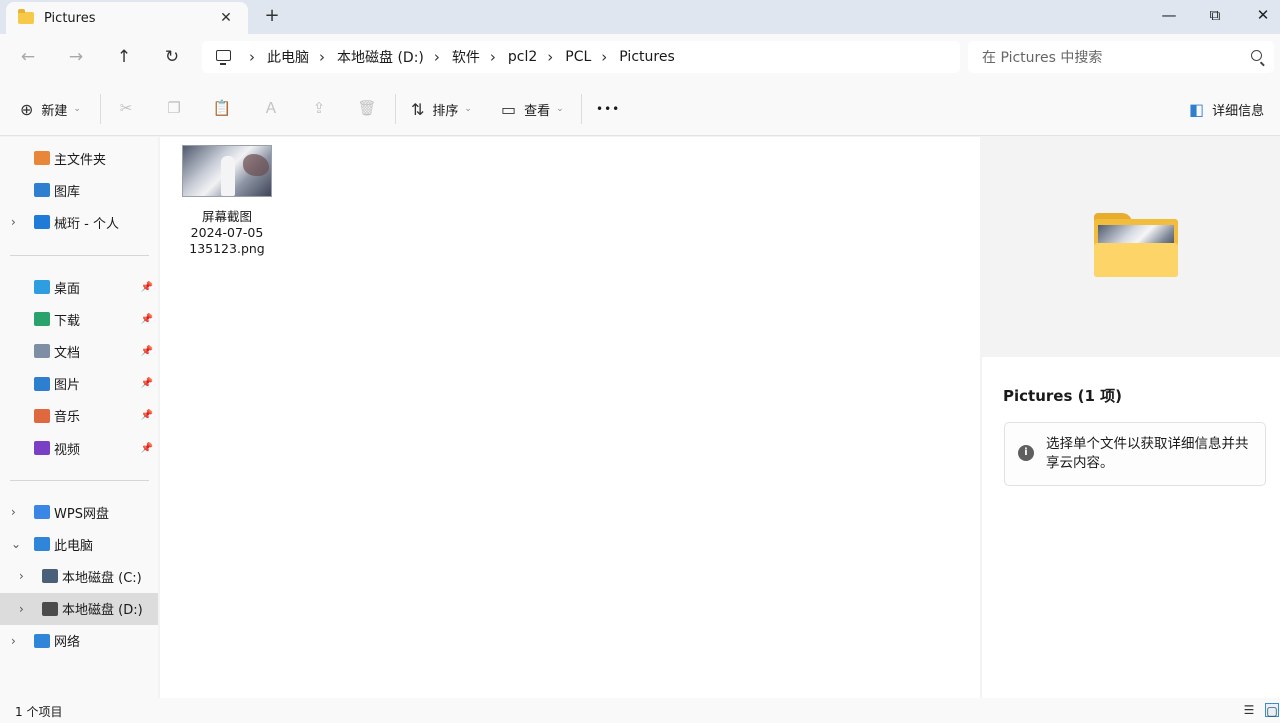 Image resolution: width=1280 pixels, height=723 pixels. I want to click on sidebar-item: 主文件夹, so click(79, 158).